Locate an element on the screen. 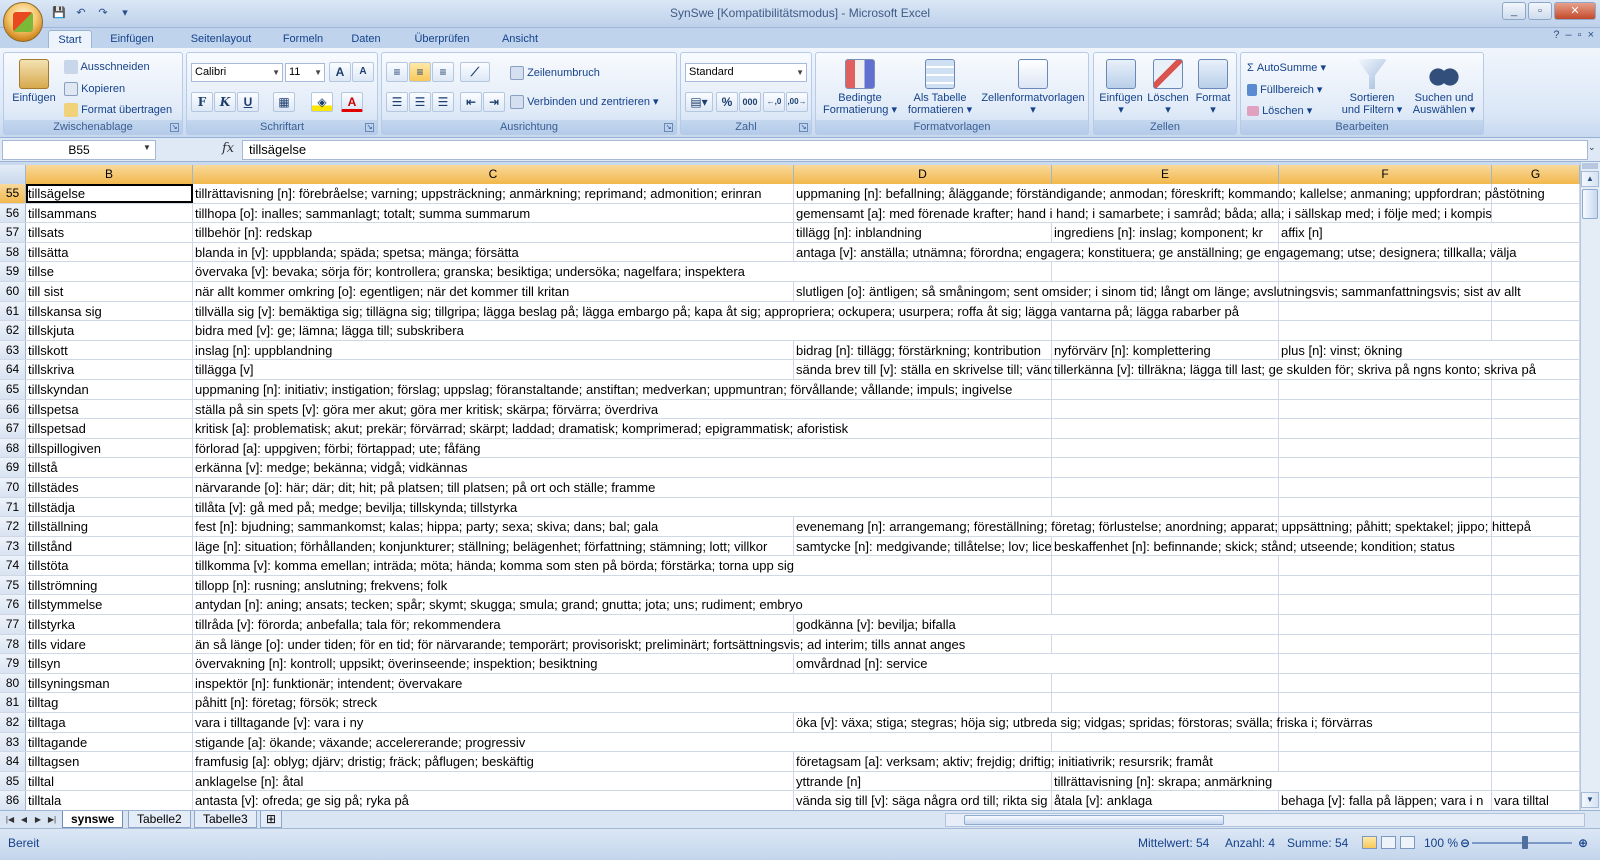 This screenshot has height=860, width=1600. cell-g84 is located at coordinates (1536, 761).